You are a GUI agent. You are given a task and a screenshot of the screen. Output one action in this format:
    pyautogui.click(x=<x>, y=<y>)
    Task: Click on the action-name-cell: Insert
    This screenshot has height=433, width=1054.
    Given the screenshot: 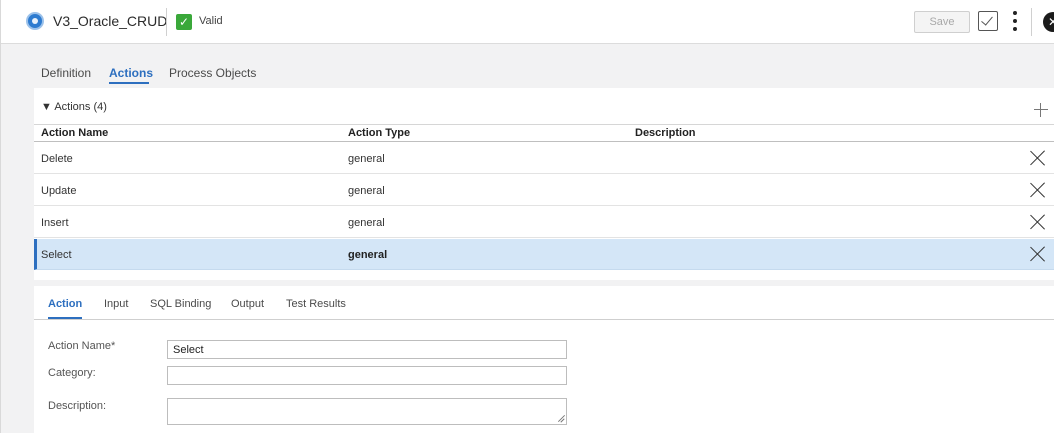 What is the action you would take?
    pyautogui.click(x=55, y=223)
    